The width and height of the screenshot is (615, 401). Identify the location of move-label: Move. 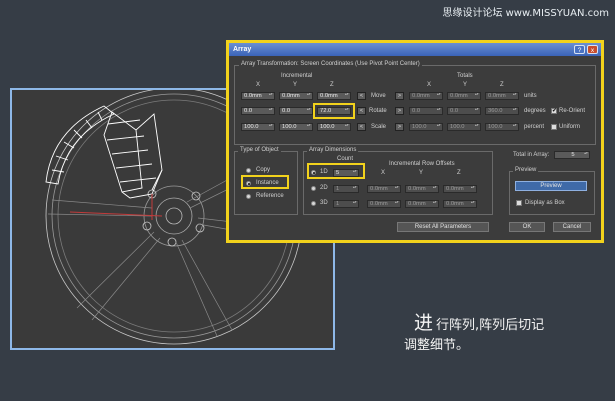
(378, 96).